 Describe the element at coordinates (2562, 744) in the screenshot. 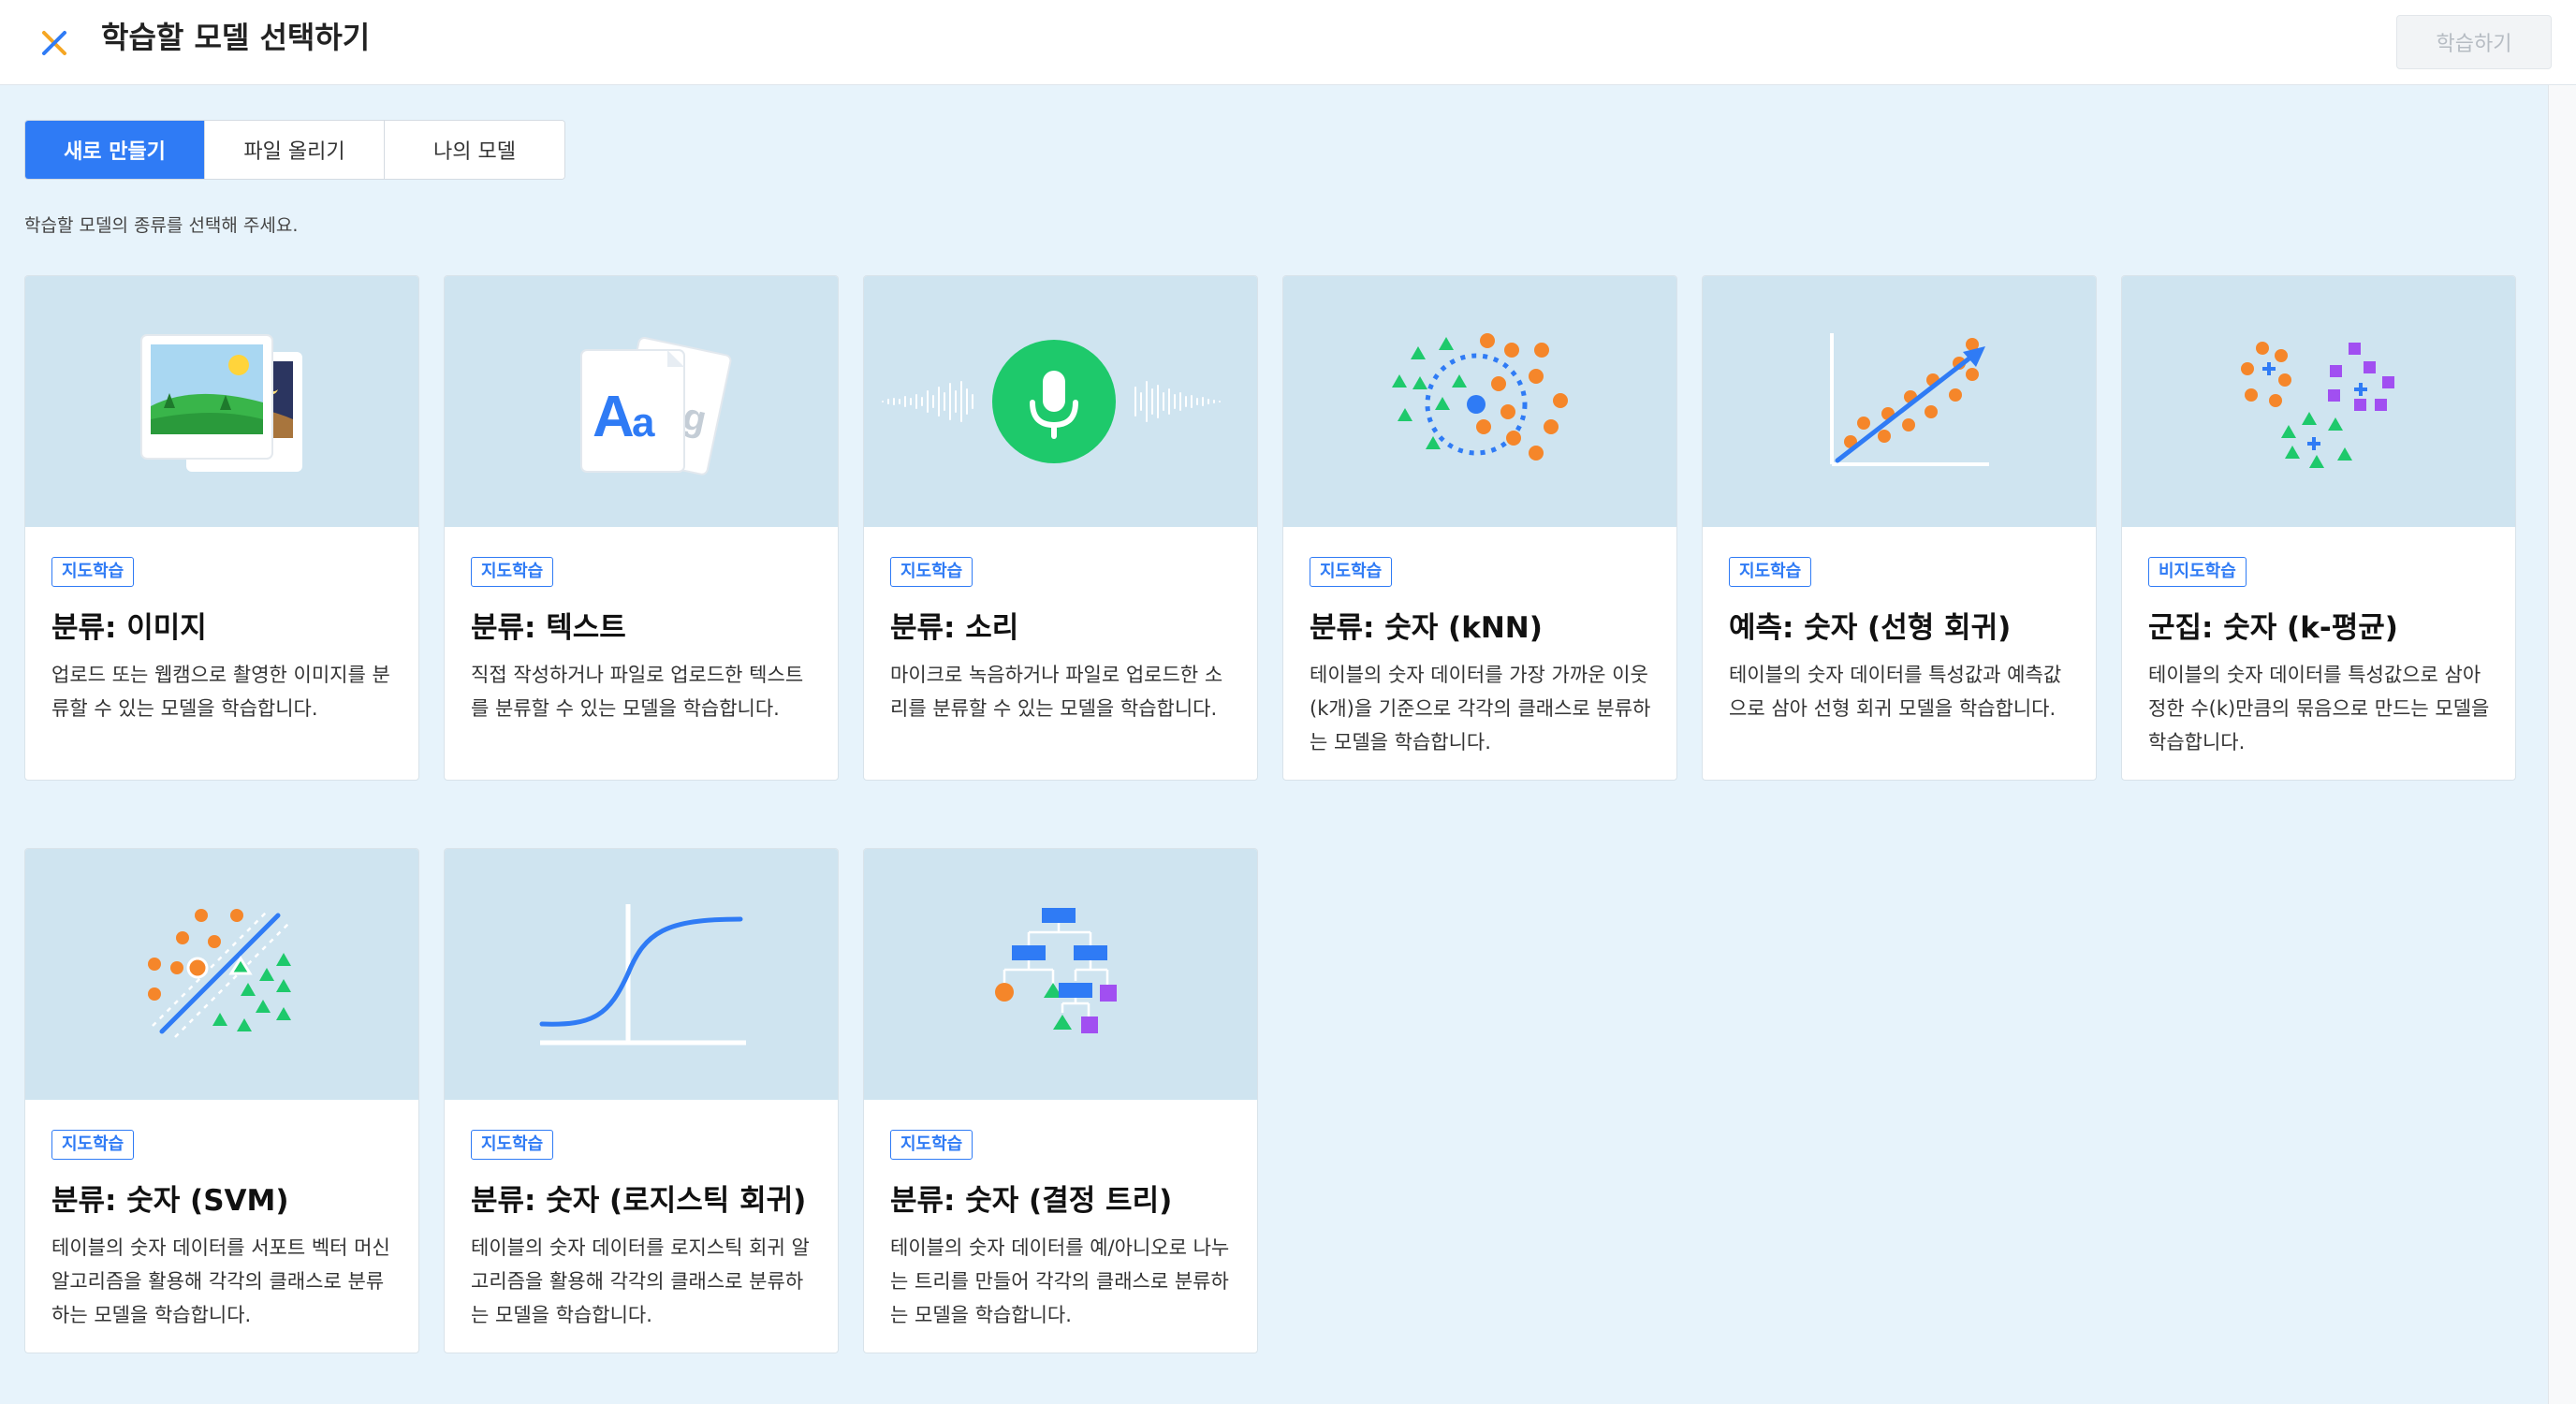

I see `scrollbar-track` at that location.